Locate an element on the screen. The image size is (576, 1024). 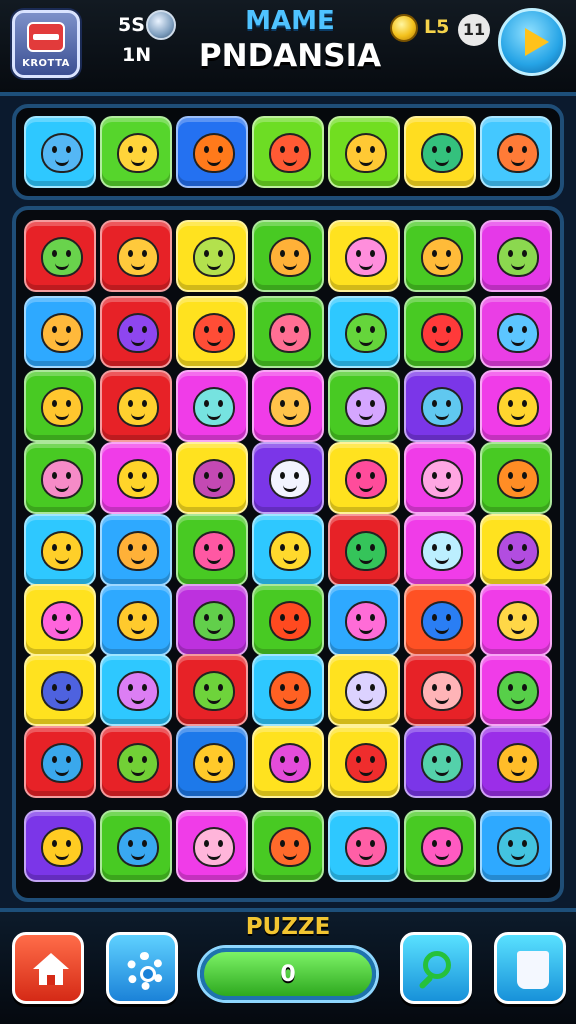
trash-button is located at coordinates (530, 968).